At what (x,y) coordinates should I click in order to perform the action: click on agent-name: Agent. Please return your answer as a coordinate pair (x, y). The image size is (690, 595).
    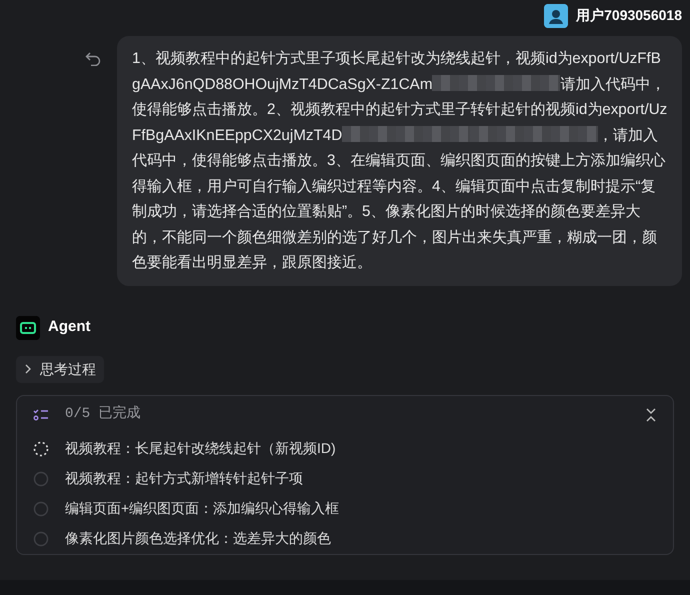
    Looking at the image, I should click on (69, 327).